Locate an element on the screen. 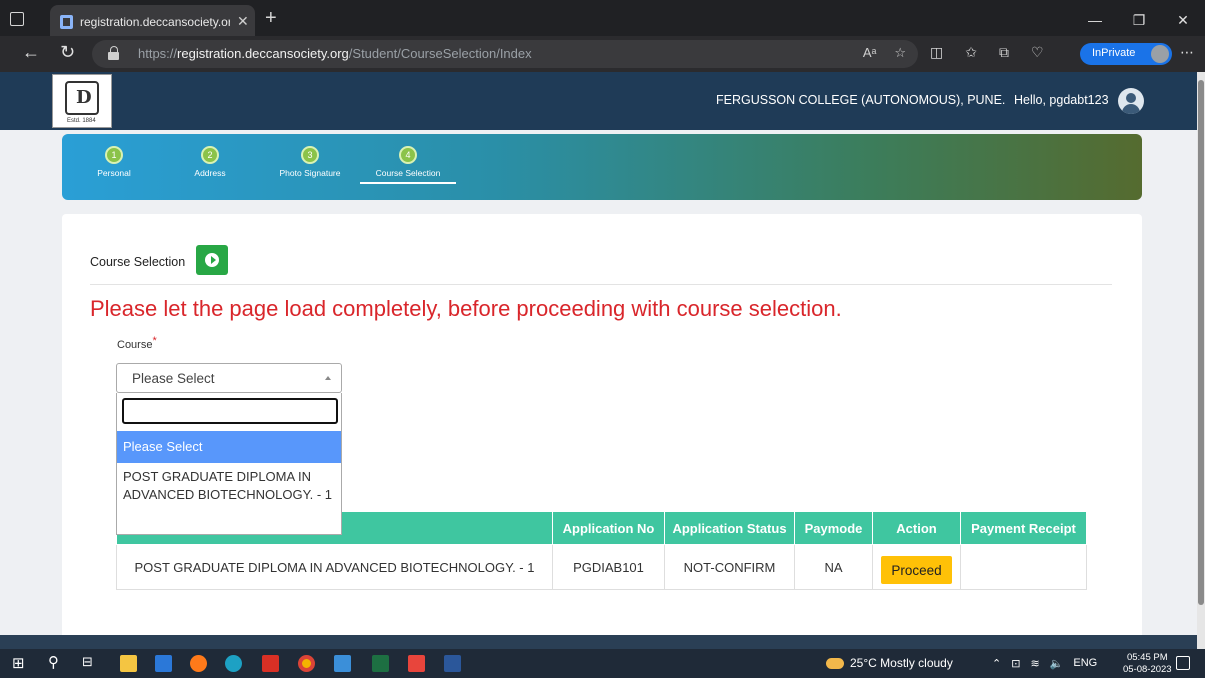  refresh-icon: ↻ is located at coordinates (67, 52).